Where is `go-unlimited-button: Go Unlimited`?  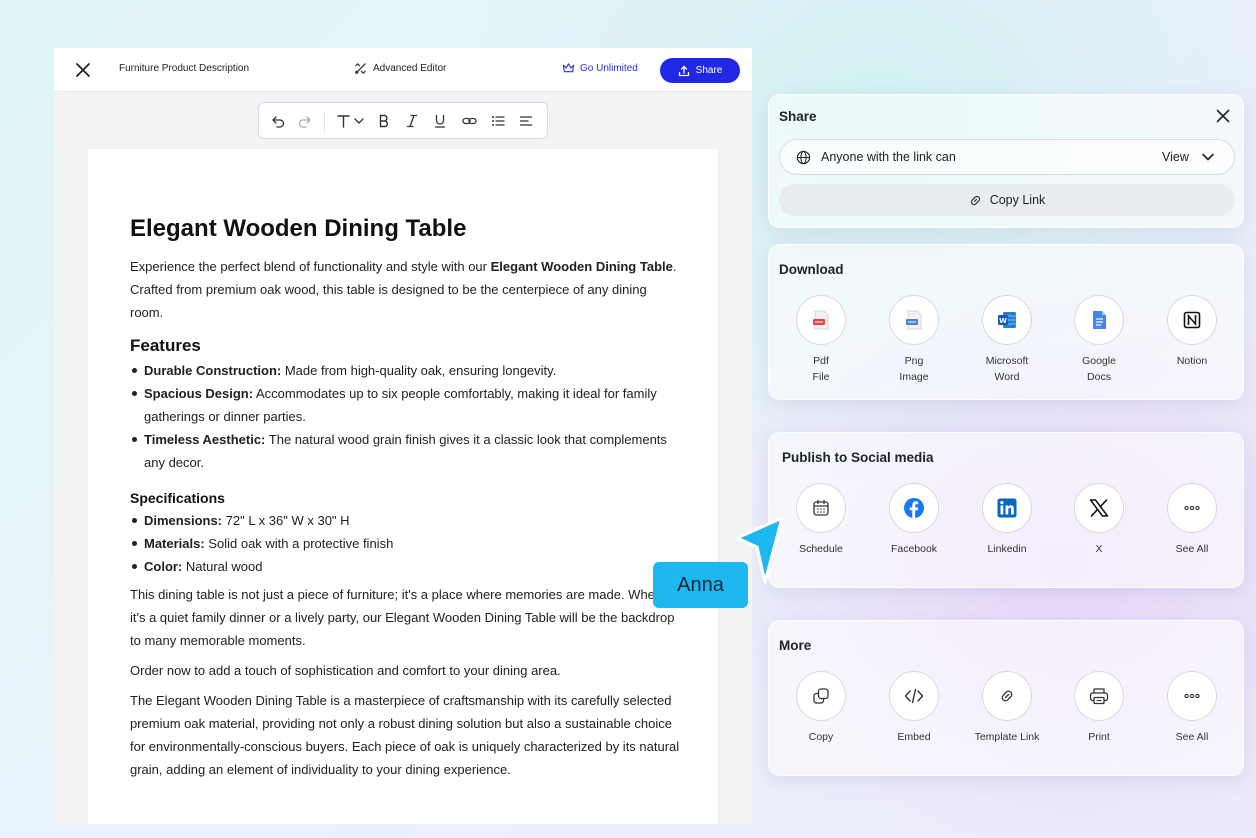
go-unlimited-button: Go Unlimited is located at coordinates (600, 68).